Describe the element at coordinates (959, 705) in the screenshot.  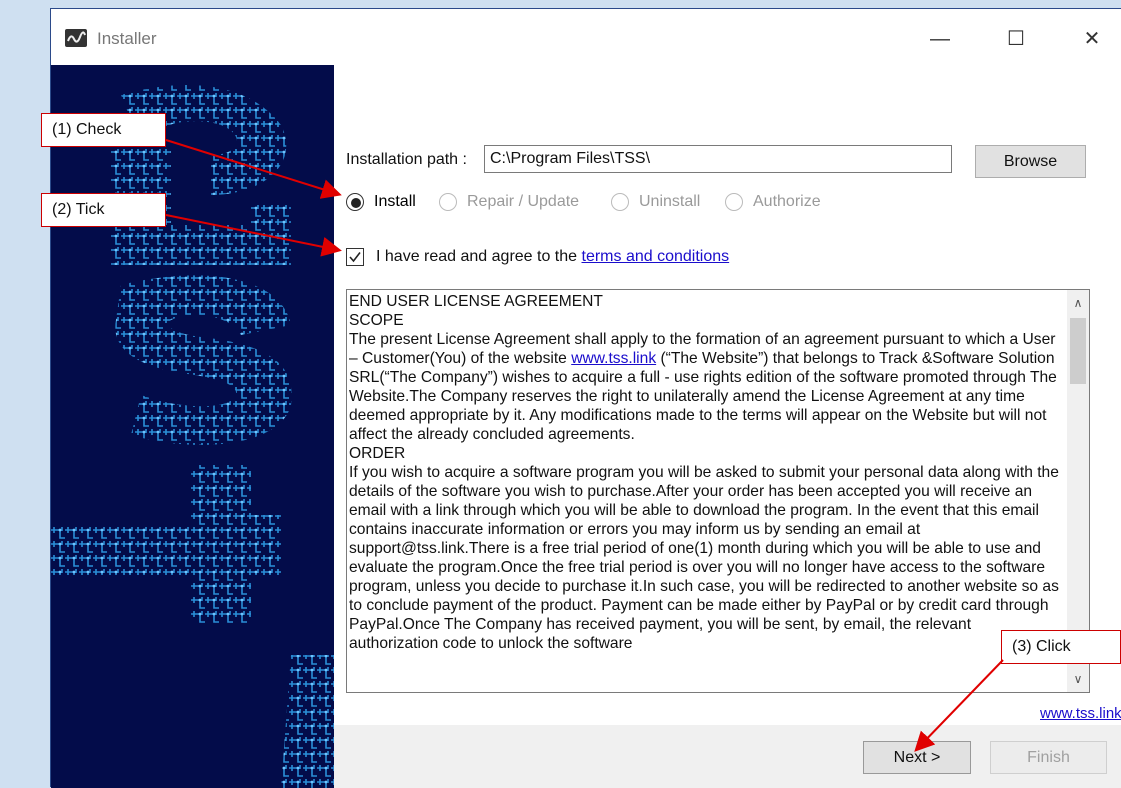
I see `arrow-to-next-button` at that location.